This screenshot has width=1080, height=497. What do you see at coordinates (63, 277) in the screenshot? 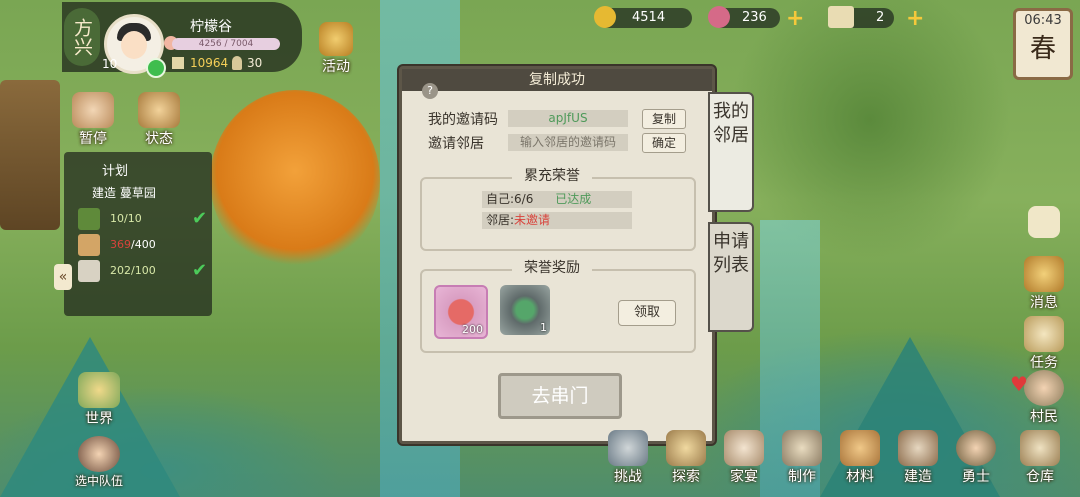
I see `collapse-plan-button: «` at bounding box center [63, 277].